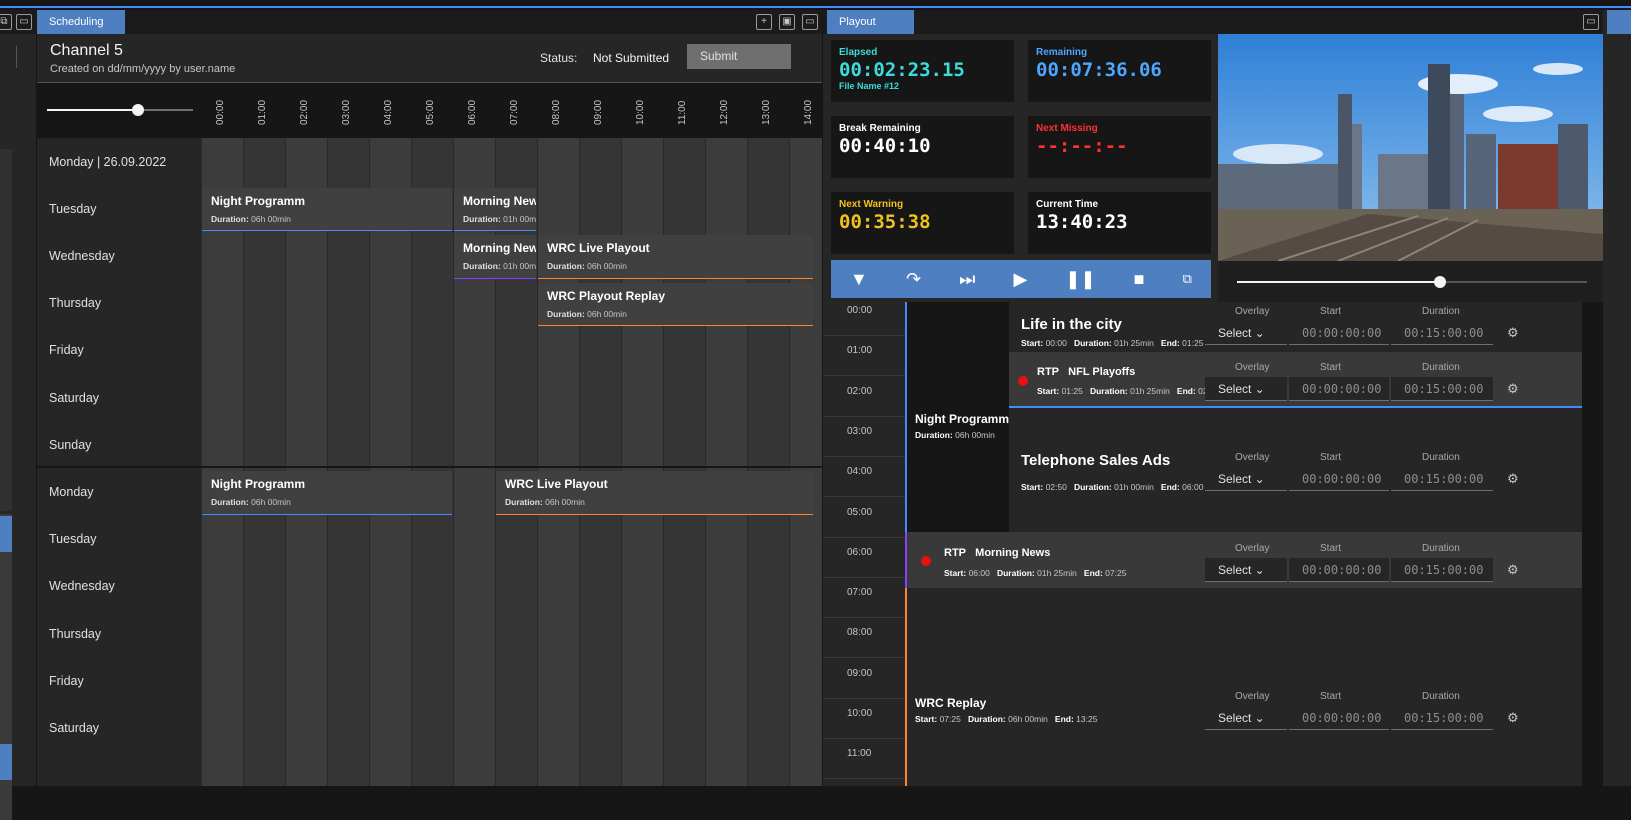 The width and height of the screenshot is (1631, 820). What do you see at coordinates (514, 112) in the screenshot?
I see `hour-label: 07:00` at bounding box center [514, 112].